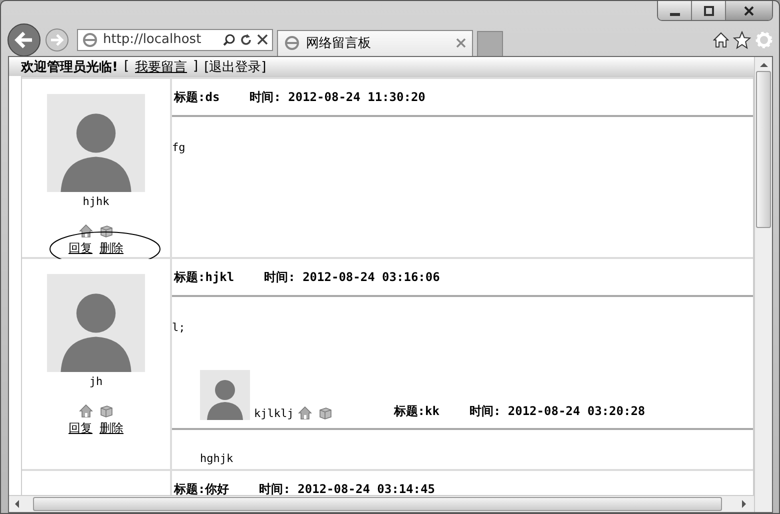 The image size is (780, 514). Describe the element at coordinates (179, 147) in the screenshot. I see `post-body: fg` at that location.